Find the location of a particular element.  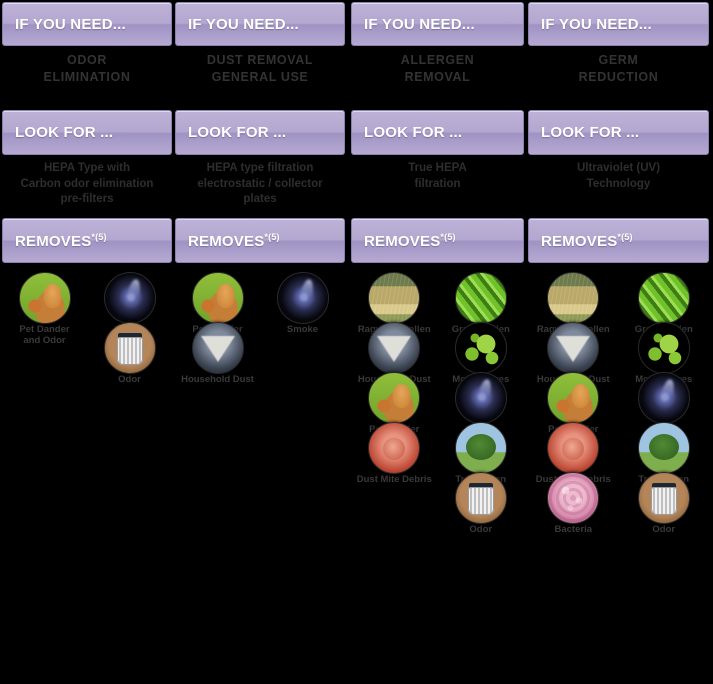

removes-header-3: REMOVES*(5) is located at coordinates (437, 240).